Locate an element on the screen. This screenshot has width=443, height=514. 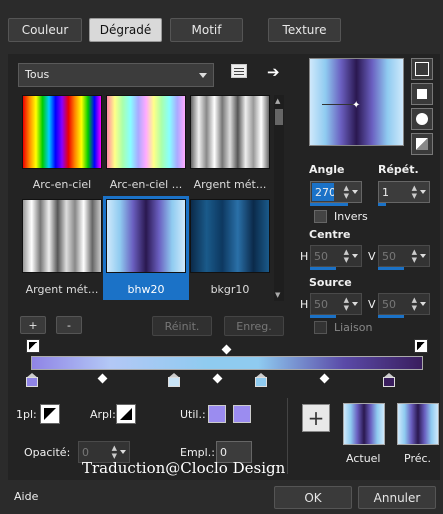
opacity-stop-left is located at coordinates (33, 346).